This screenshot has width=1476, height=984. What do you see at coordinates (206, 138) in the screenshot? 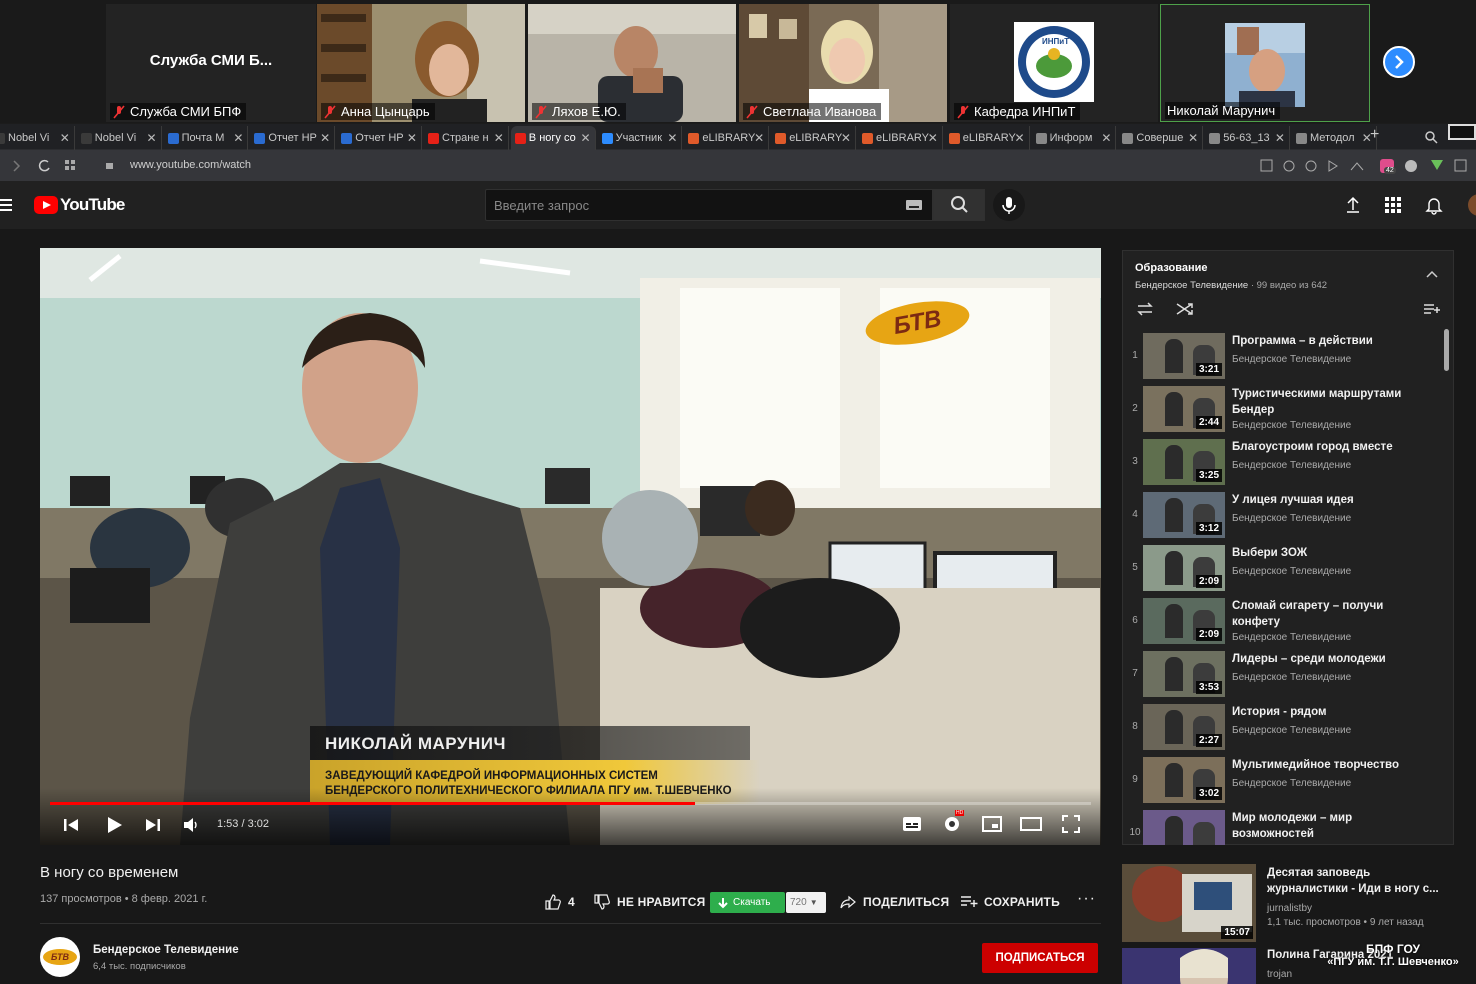
I see `browser-tab: Почта М ✕` at bounding box center [206, 138].